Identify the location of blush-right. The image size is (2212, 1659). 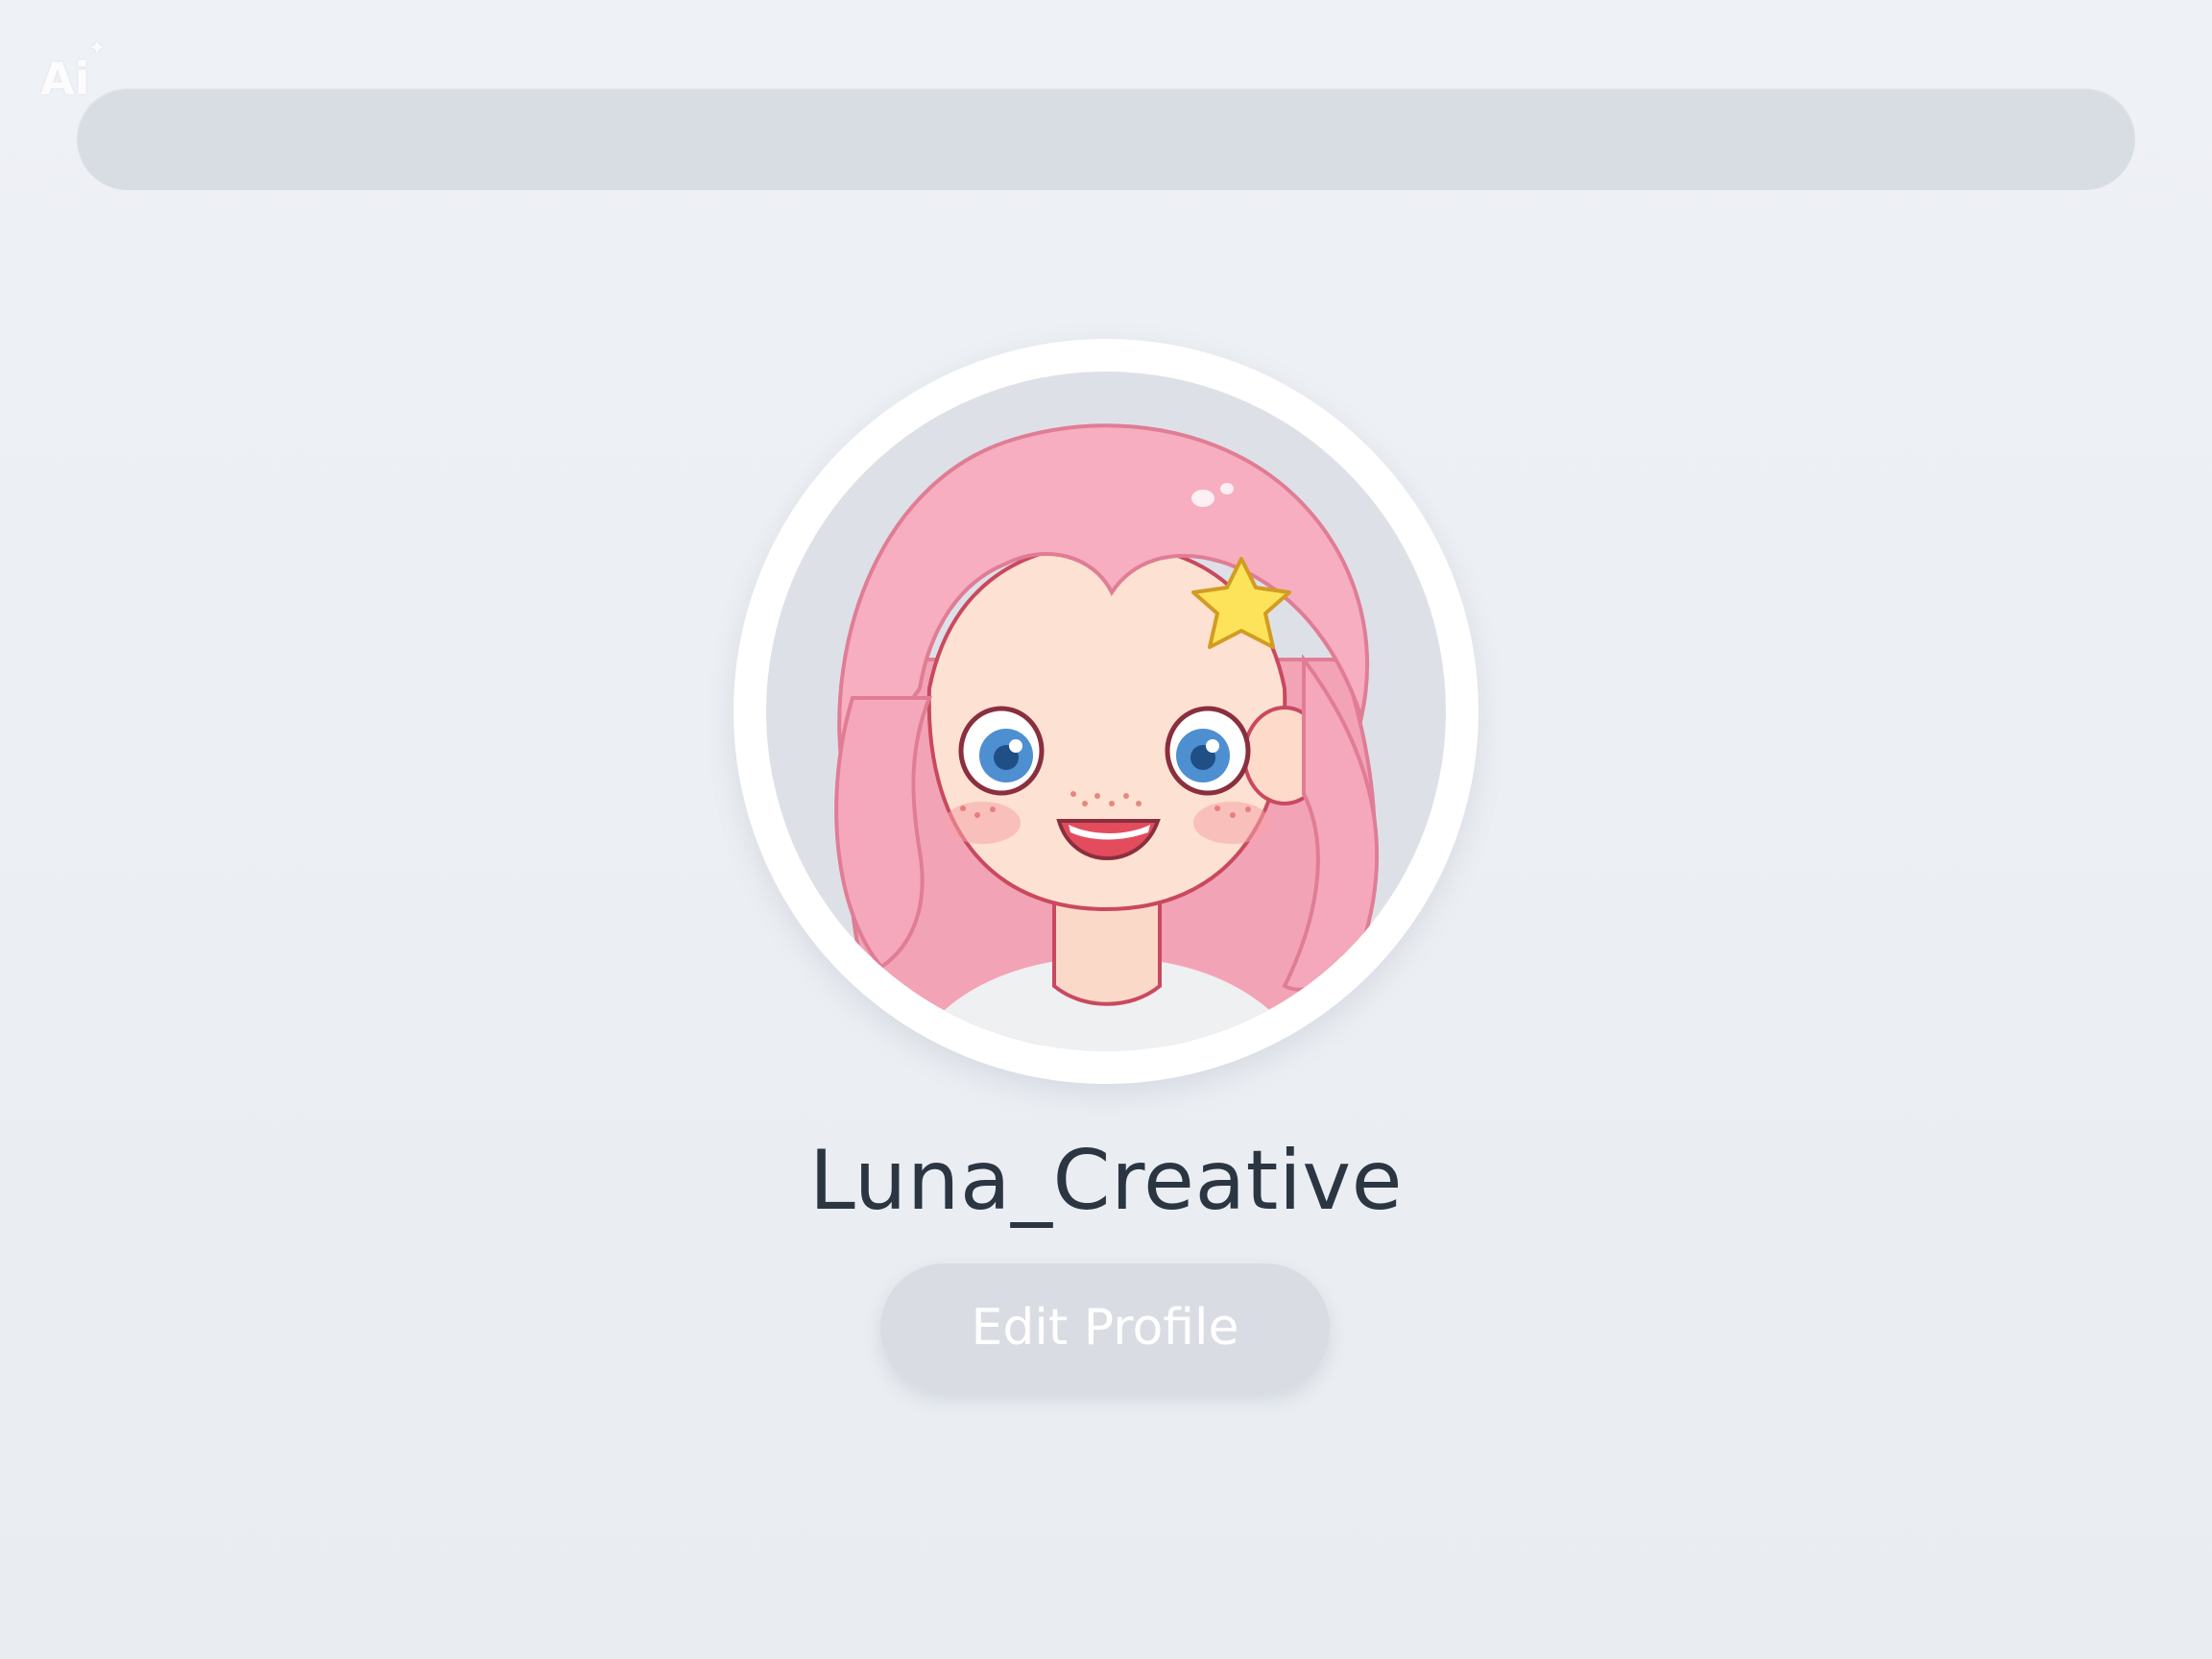
(1231, 823).